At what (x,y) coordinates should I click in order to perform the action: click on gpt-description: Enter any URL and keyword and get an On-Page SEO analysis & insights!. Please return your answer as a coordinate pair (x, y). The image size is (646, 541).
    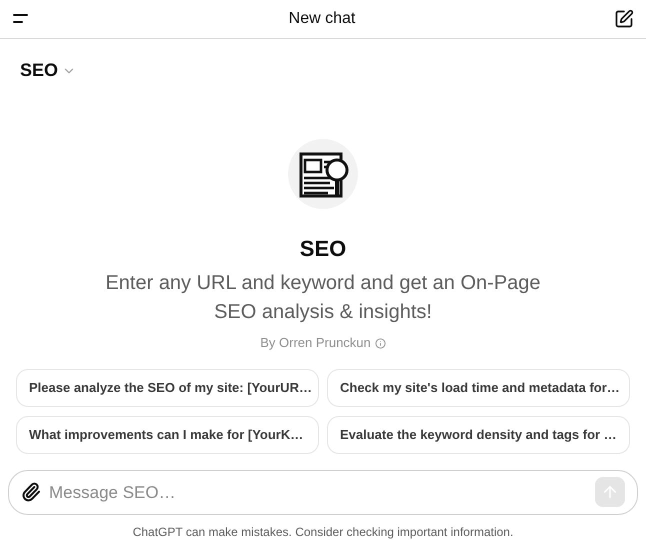
    Looking at the image, I should click on (323, 298).